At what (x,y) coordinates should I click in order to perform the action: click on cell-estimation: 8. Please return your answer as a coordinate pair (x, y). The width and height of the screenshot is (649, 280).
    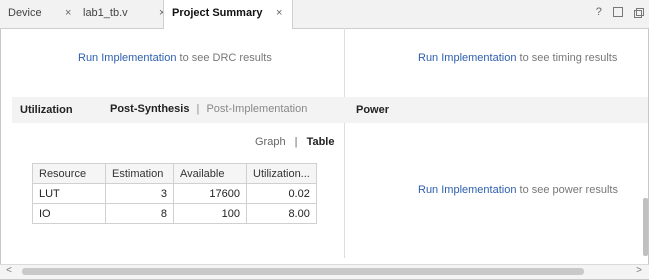
    Looking at the image, I should click on (139, 213).